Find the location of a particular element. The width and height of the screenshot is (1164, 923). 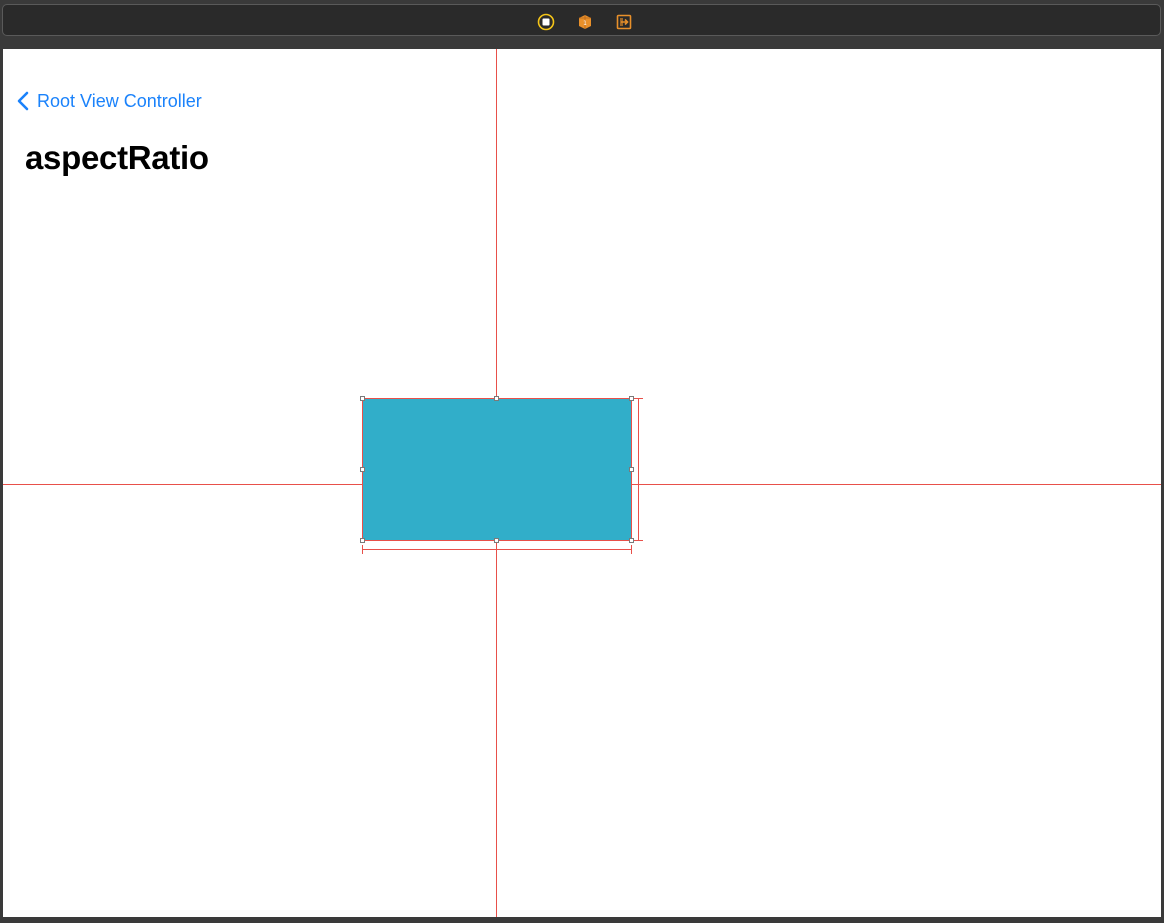

scene-dock: 1 is located at coordinates (581, 20).